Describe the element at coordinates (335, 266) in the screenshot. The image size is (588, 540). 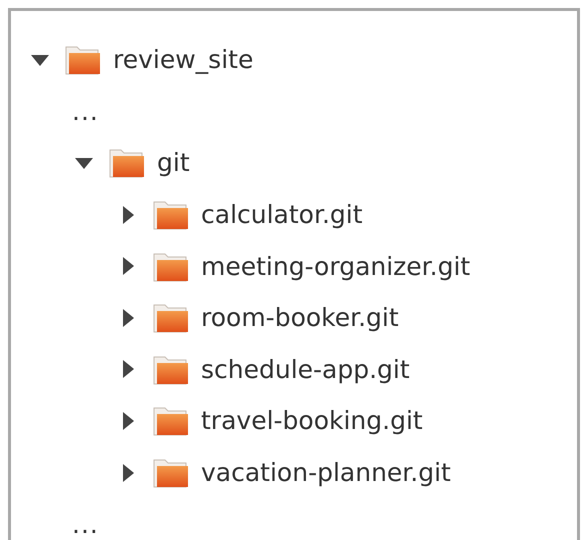
I see `folder-name: meeting-organizer.git` at that location.